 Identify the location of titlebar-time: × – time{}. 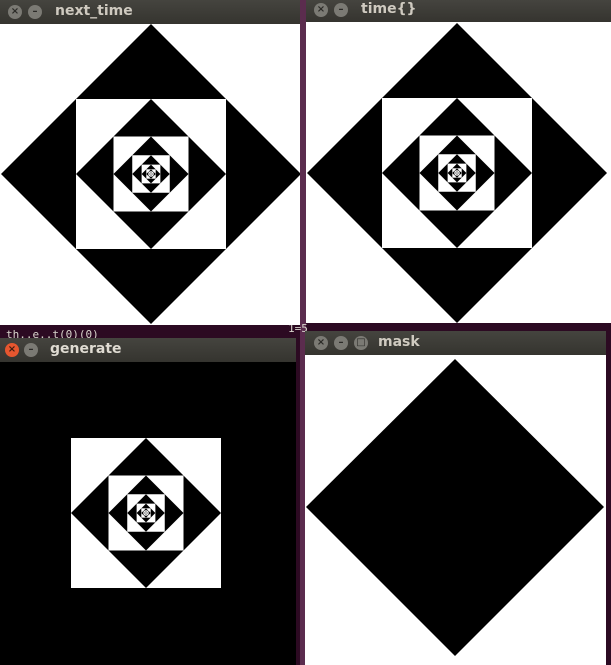
(458, 11).